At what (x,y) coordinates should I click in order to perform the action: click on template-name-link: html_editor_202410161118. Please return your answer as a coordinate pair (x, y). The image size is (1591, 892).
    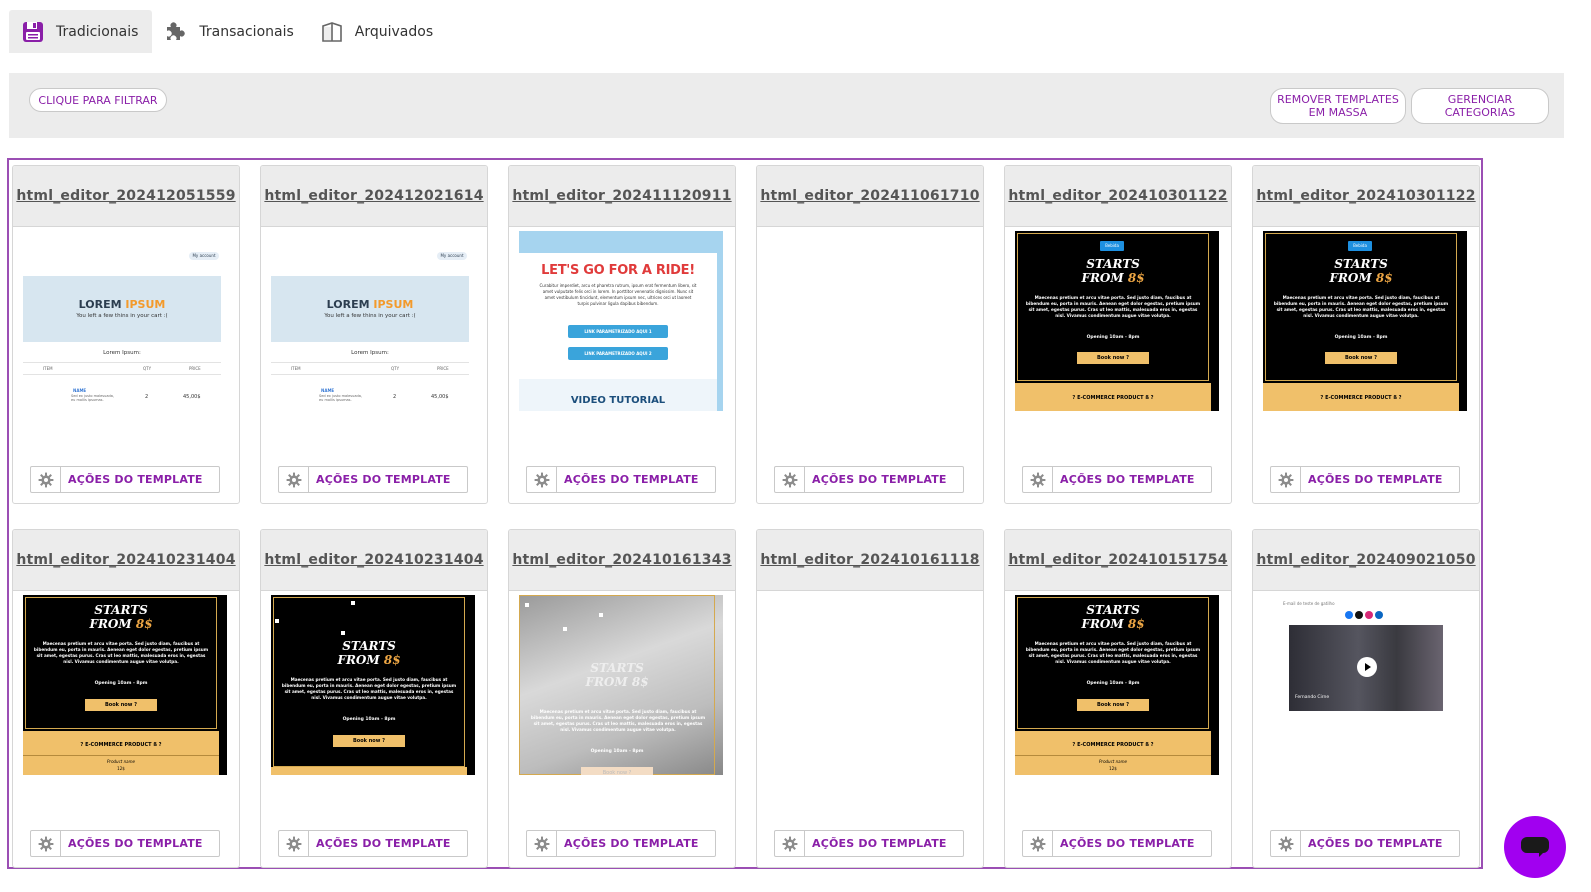
    Looking at the image, I should click on (869, 560).